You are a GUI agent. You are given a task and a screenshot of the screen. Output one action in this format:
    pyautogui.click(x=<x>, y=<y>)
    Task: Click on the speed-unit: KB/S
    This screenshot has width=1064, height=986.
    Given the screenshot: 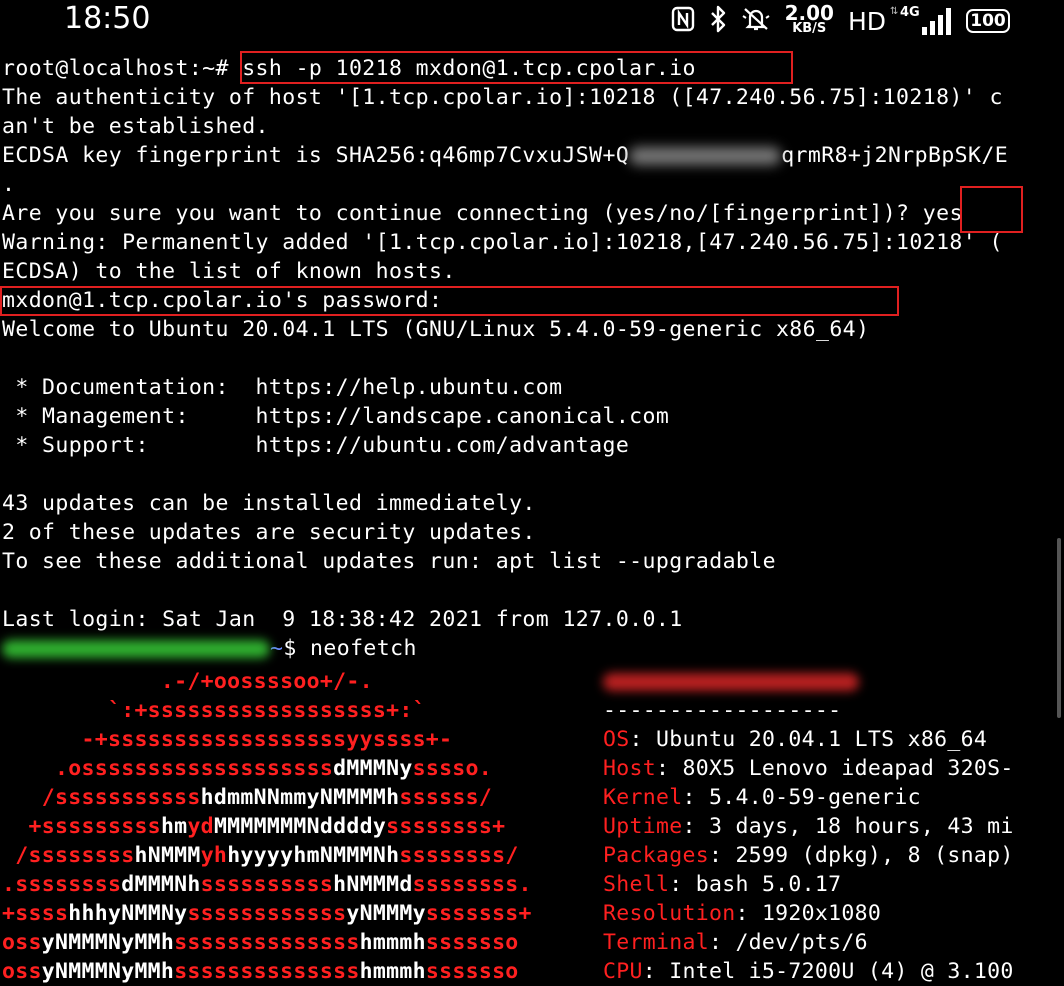 What is the action you would take?
    pyautogui.click(x=809, y=28)
    